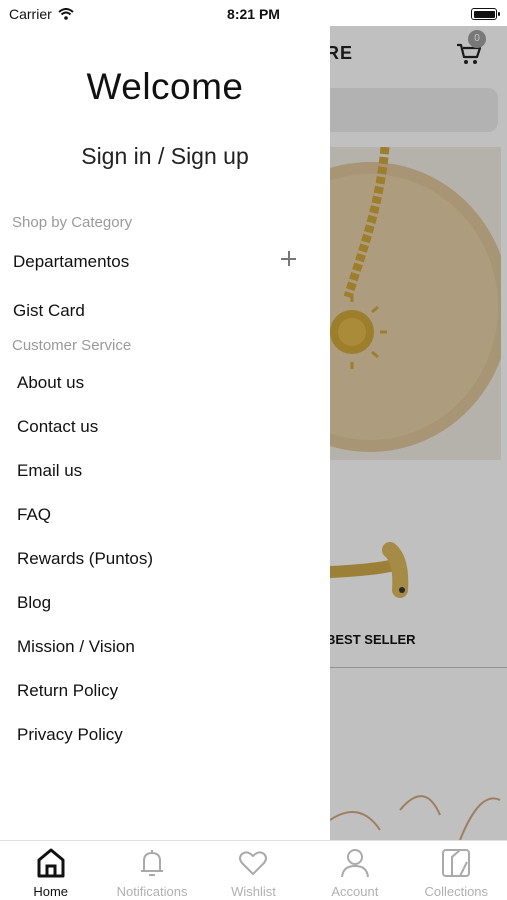 The width and height of the screenshot is (507, 900). I want to click on tab-notifications: Notifications, so click(151, 870).